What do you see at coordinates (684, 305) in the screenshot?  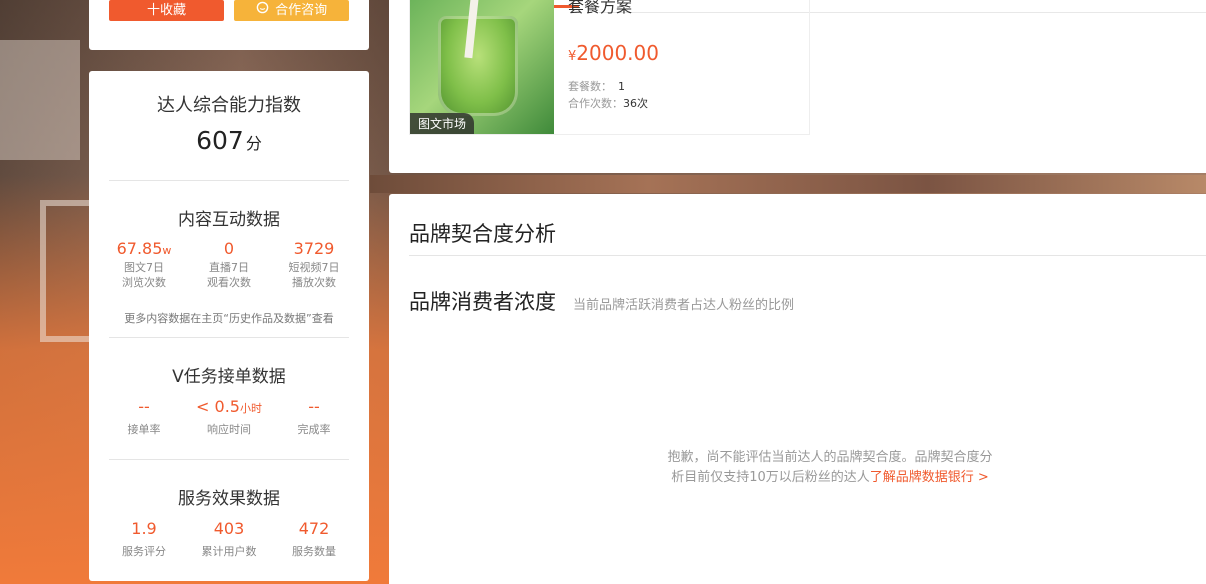 I see `consumer-concentration-desc: 当前品牌活跃消费者占达人粉丝的比例` at bounding box center [684, 305].